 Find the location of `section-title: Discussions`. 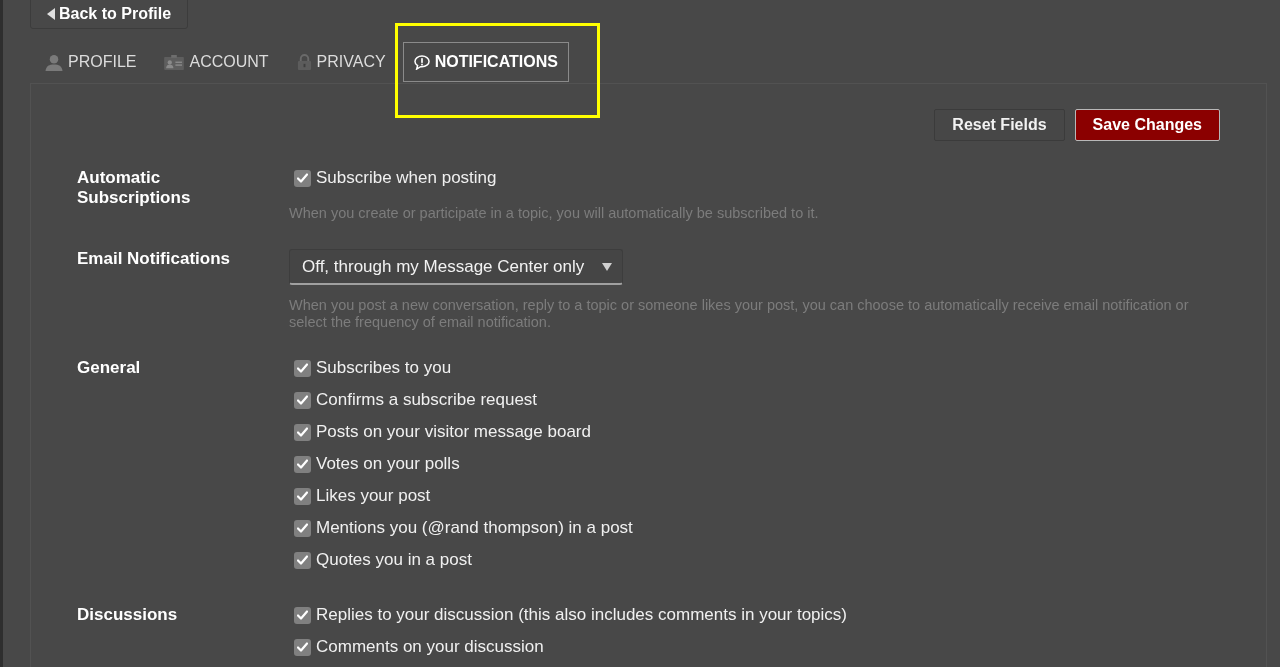

section-title: Discussions is located at coordinates (128, 615).